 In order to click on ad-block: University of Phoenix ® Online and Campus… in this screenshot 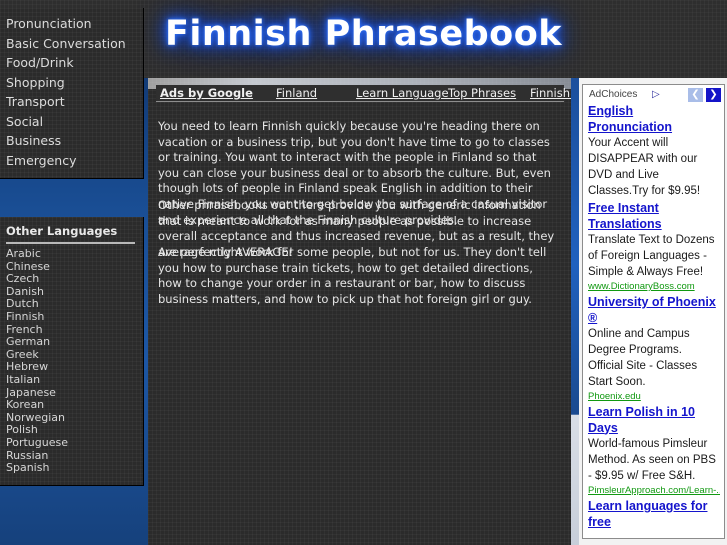, I will do `click(654, 349)`.